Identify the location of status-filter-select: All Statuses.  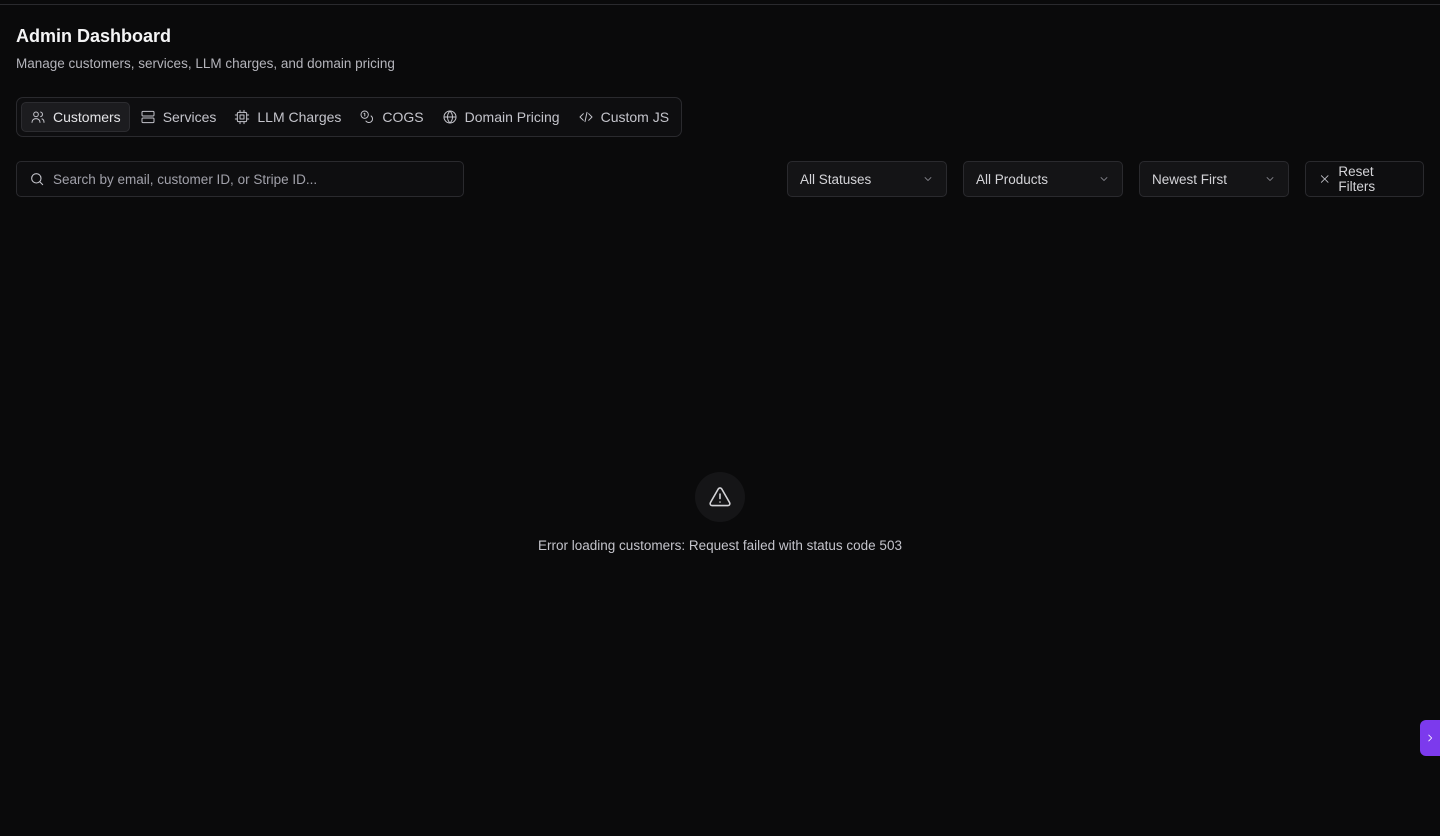
(867, 179).